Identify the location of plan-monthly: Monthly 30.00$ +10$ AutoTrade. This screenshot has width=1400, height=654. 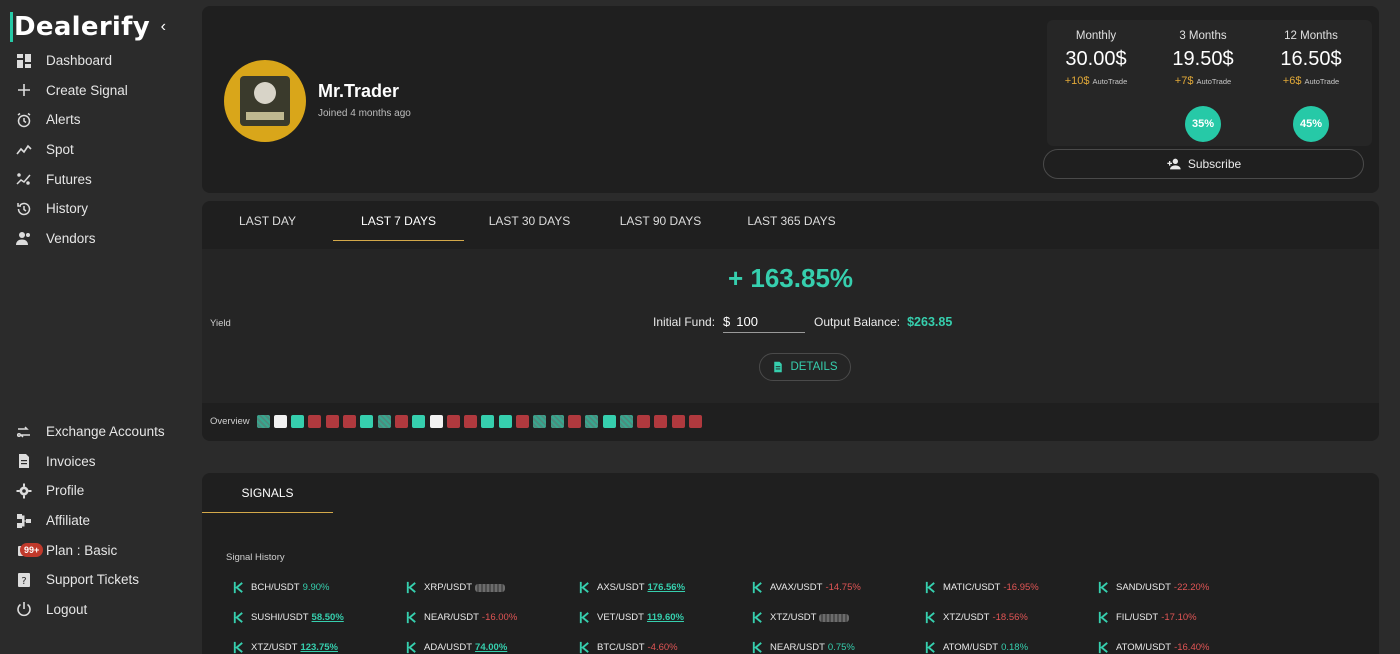
(1096, 58).